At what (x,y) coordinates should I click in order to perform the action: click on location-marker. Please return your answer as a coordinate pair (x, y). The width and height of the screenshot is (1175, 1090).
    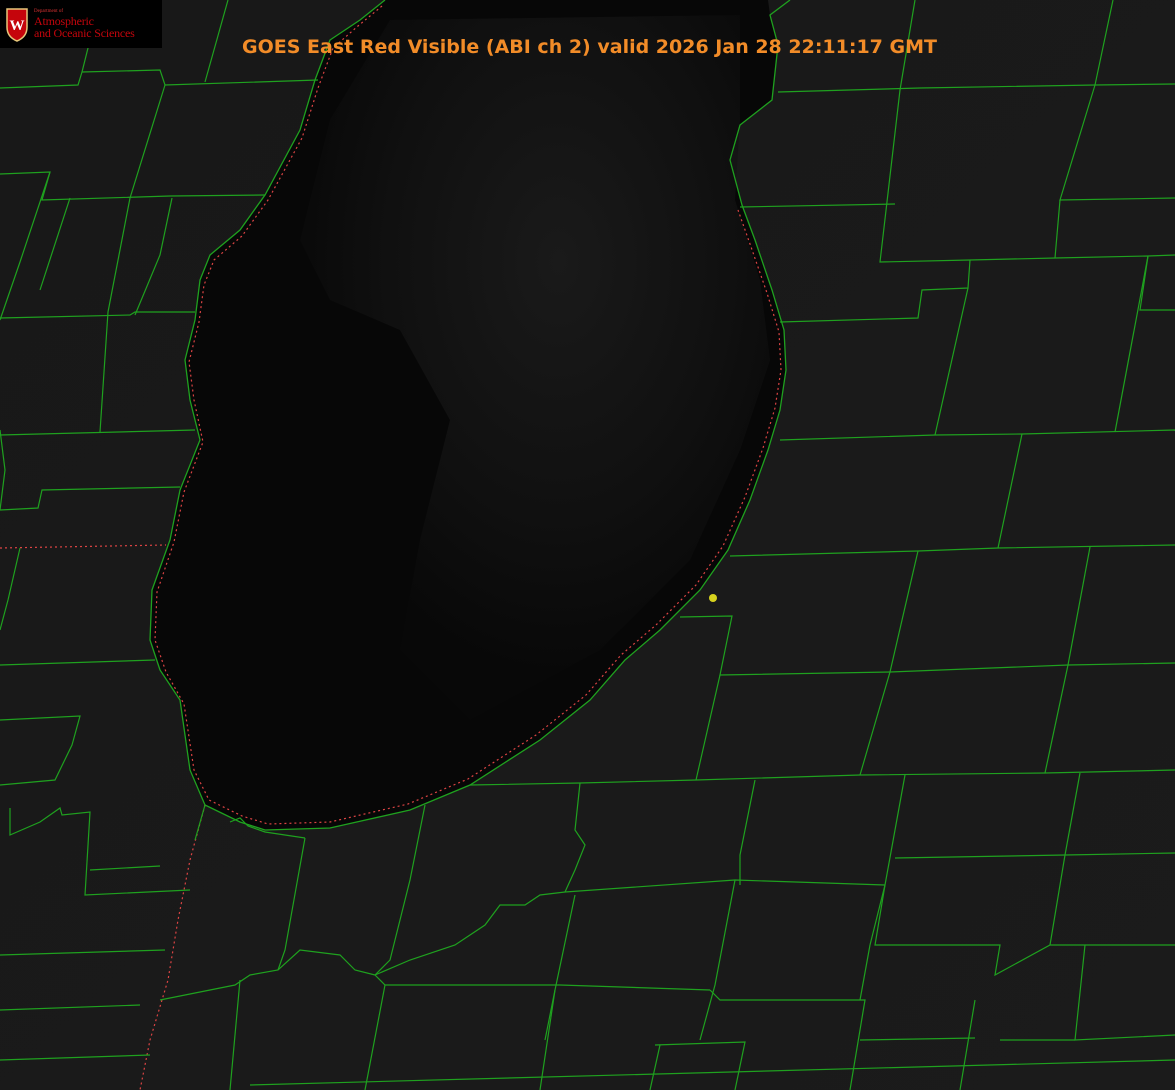
    Looking at the image, I should click on (713, 598).